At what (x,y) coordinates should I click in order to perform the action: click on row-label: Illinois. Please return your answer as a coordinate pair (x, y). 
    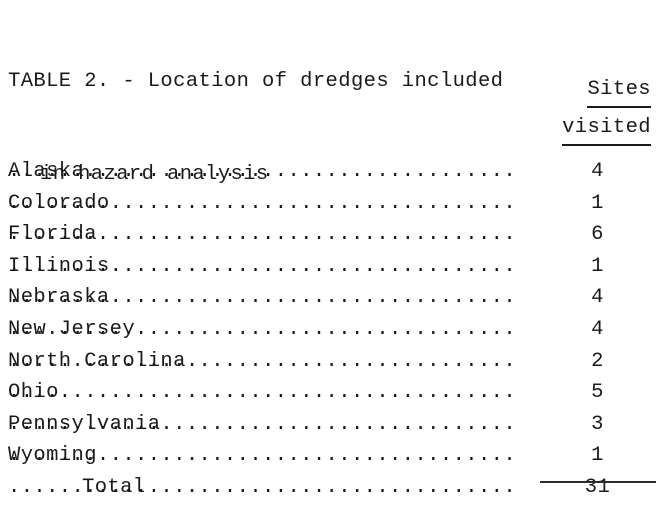
    Looking at the image, I should click on (59, 266).